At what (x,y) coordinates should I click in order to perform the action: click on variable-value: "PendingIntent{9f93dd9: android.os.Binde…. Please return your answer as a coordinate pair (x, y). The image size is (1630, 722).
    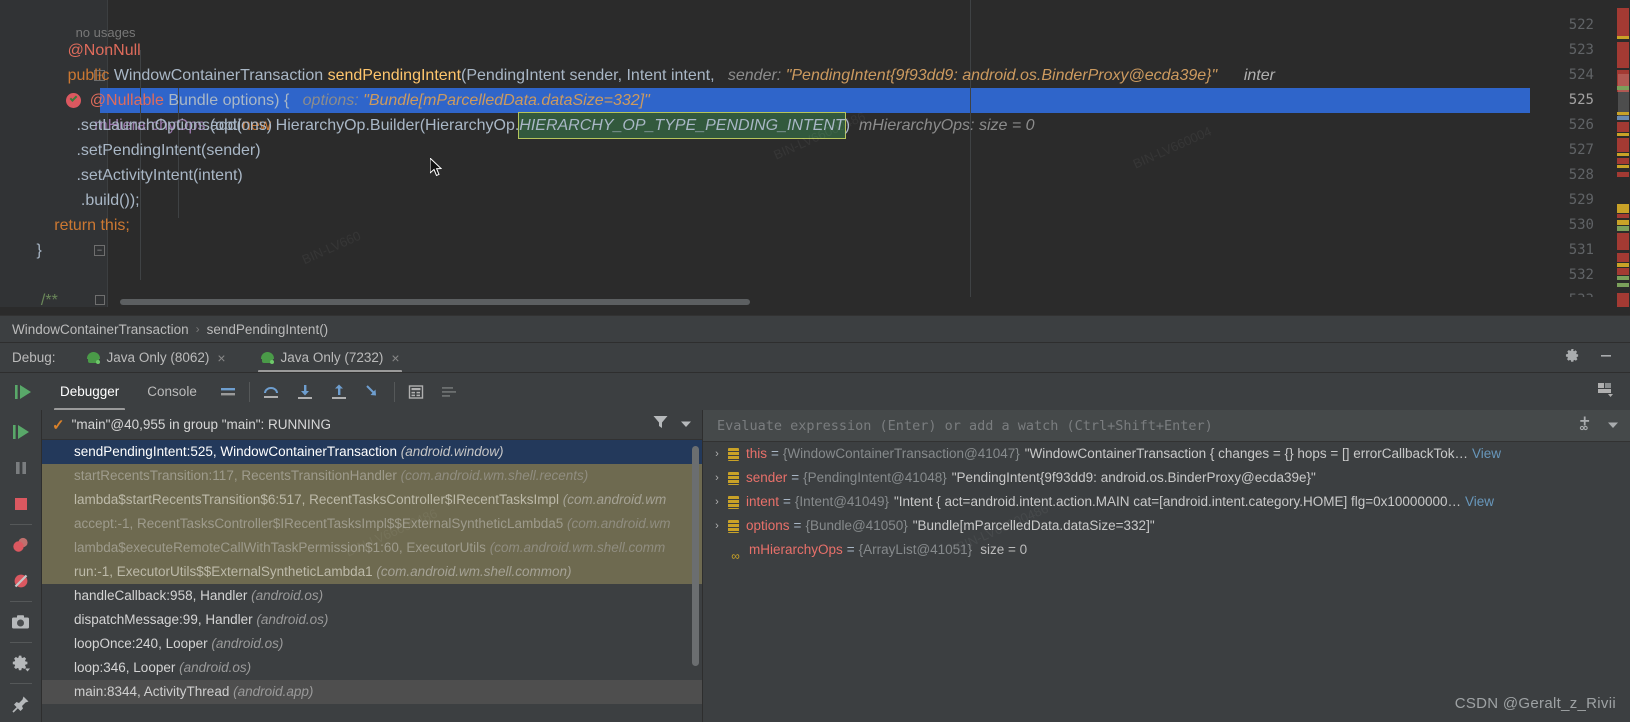
    Looking at the image, I should click on (1133, 477).